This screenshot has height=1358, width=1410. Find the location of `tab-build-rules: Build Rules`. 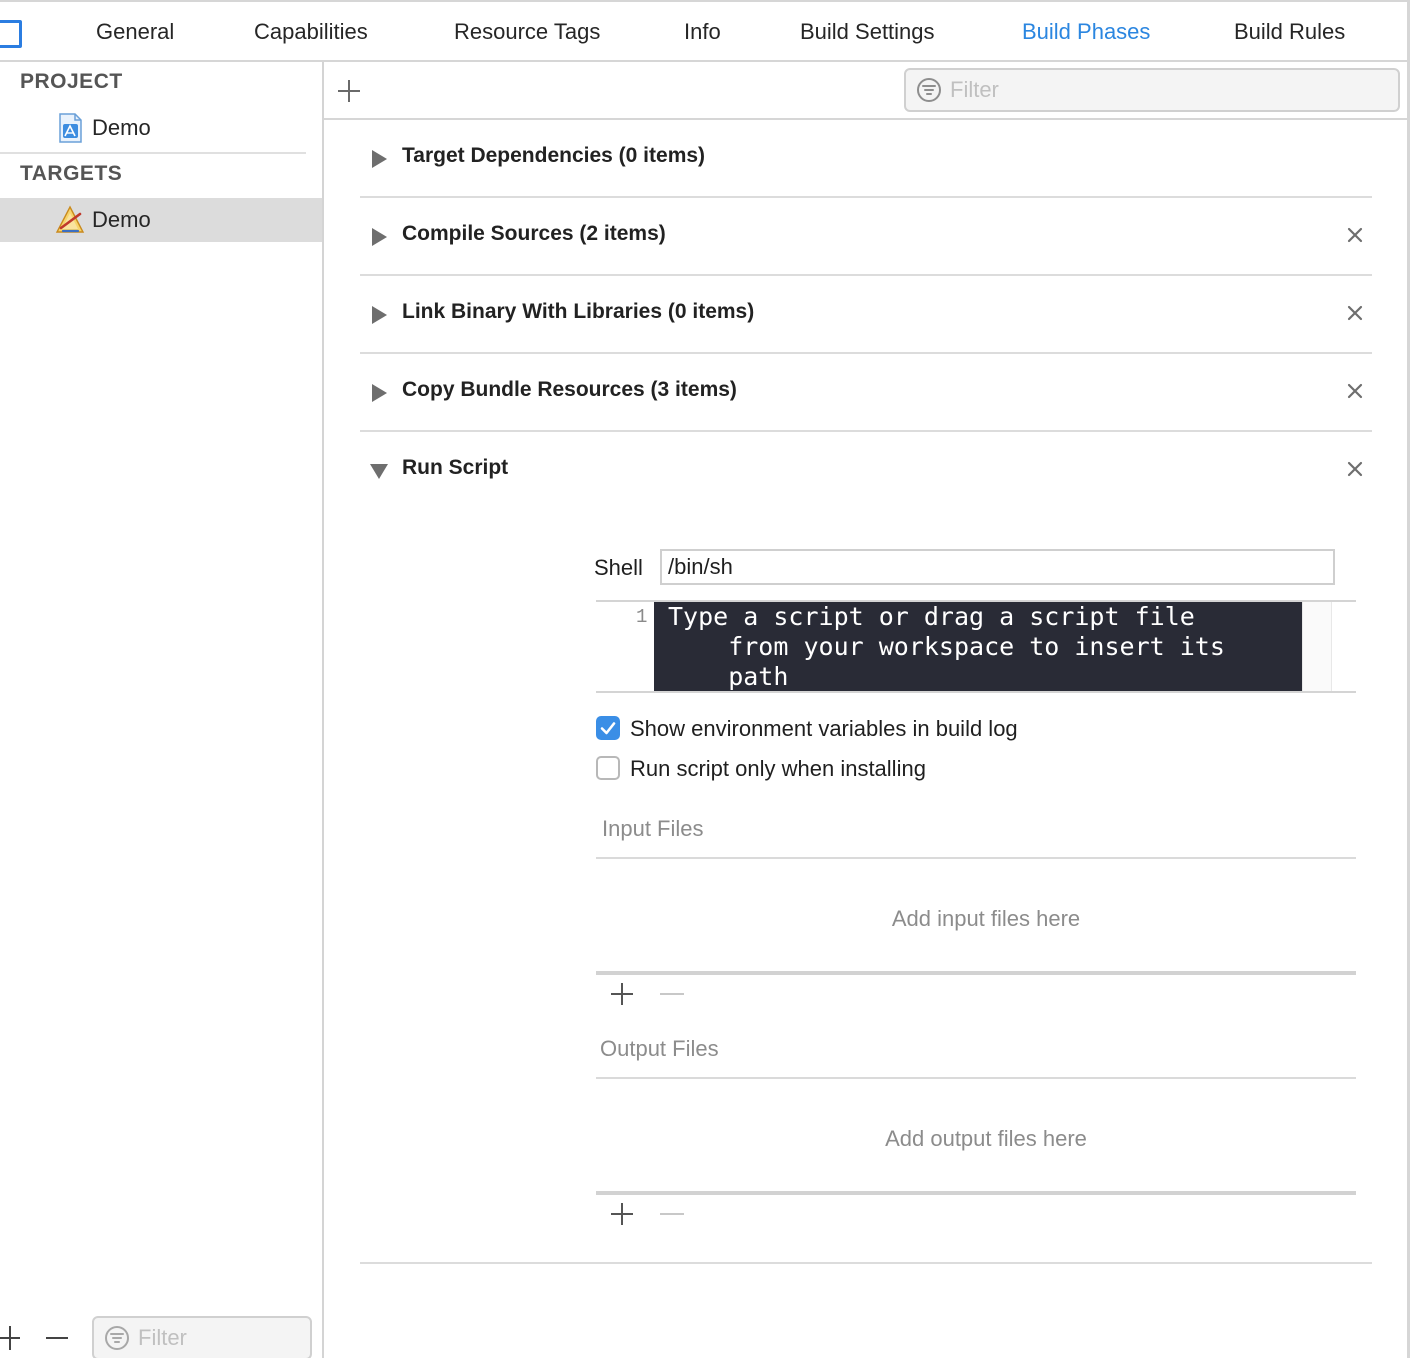

tab-build-rules: Build Rules is located at coordinates (1289, 32).